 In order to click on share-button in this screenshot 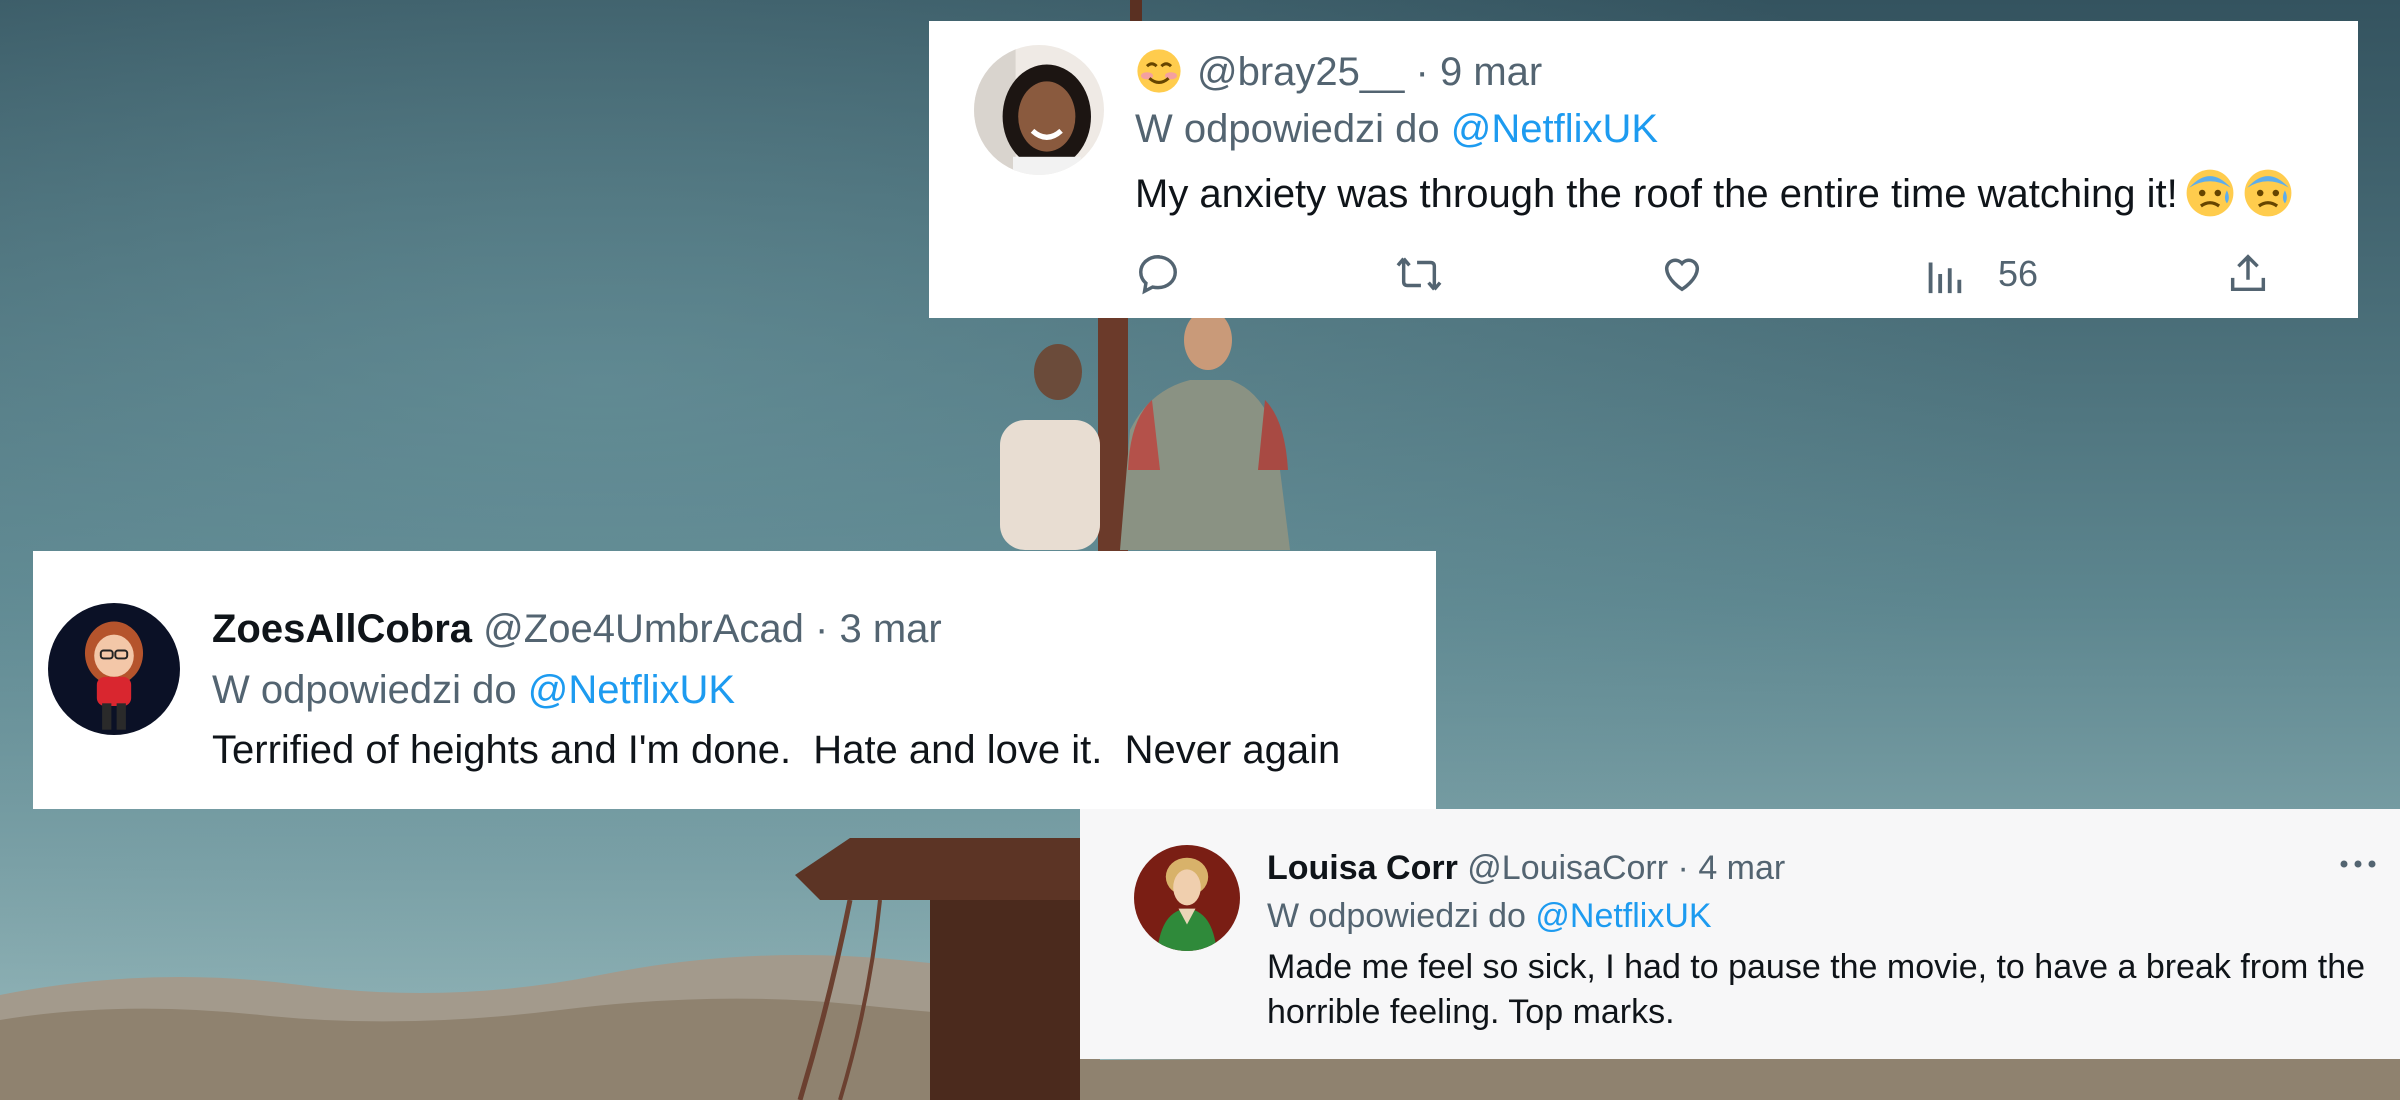, I will do `click(2248, 274)`.